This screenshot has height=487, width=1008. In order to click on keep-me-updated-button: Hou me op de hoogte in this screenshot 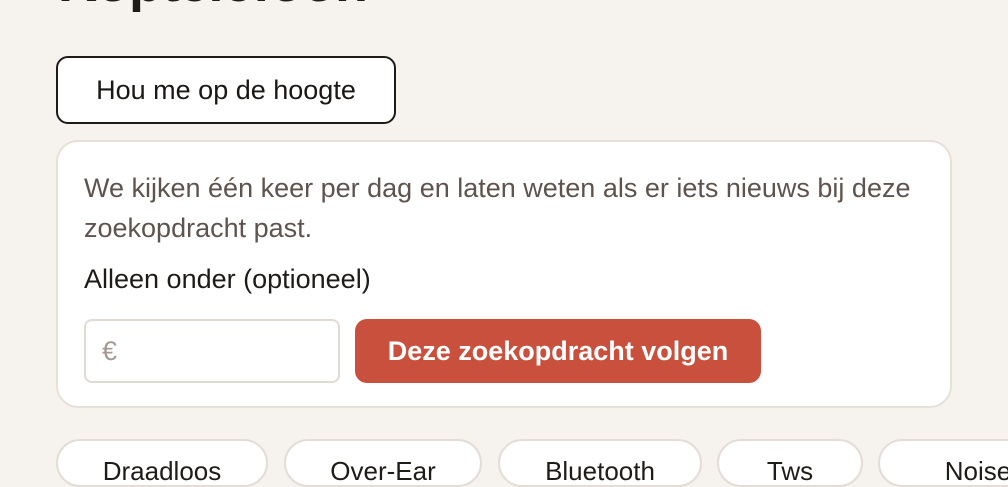, I will do `click(226, 90)`.